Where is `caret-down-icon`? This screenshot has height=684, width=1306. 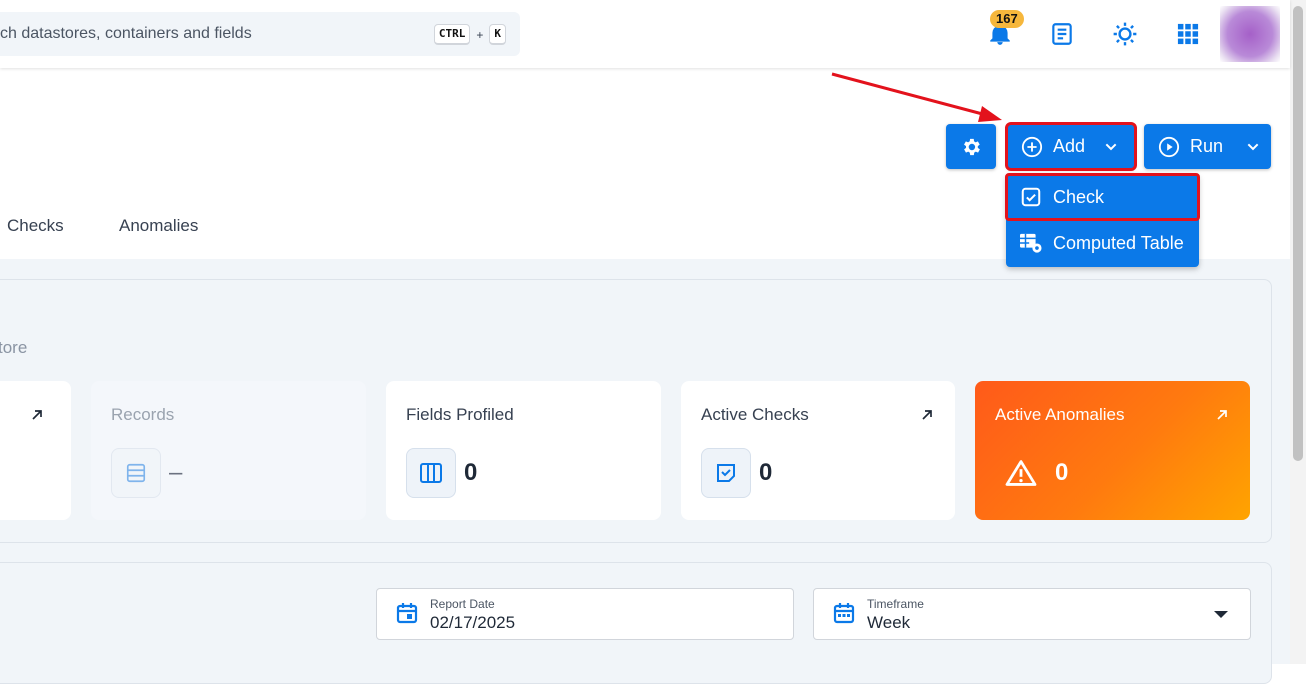 caret-down-icon is located at coordinates (1221, 614).